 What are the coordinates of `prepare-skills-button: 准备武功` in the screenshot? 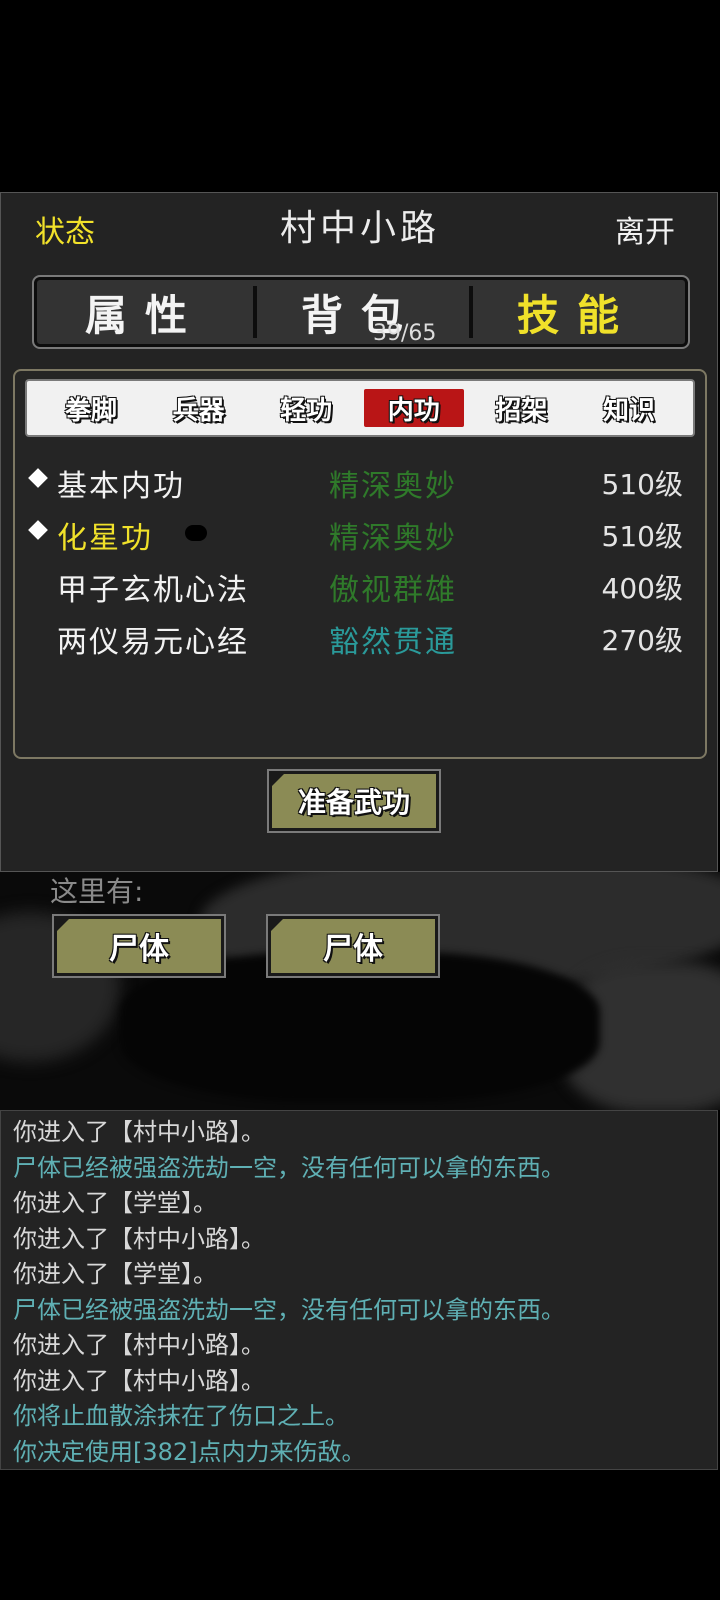 It's located at (354, 801).